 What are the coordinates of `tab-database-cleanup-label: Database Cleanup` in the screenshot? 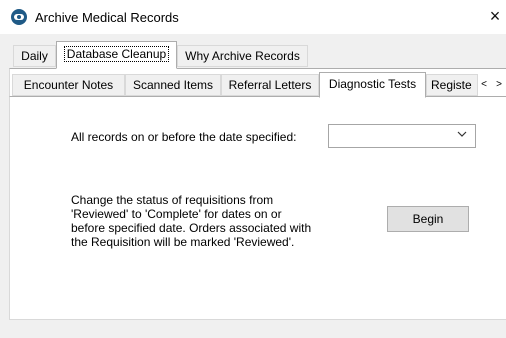 It's located at (116, 54).